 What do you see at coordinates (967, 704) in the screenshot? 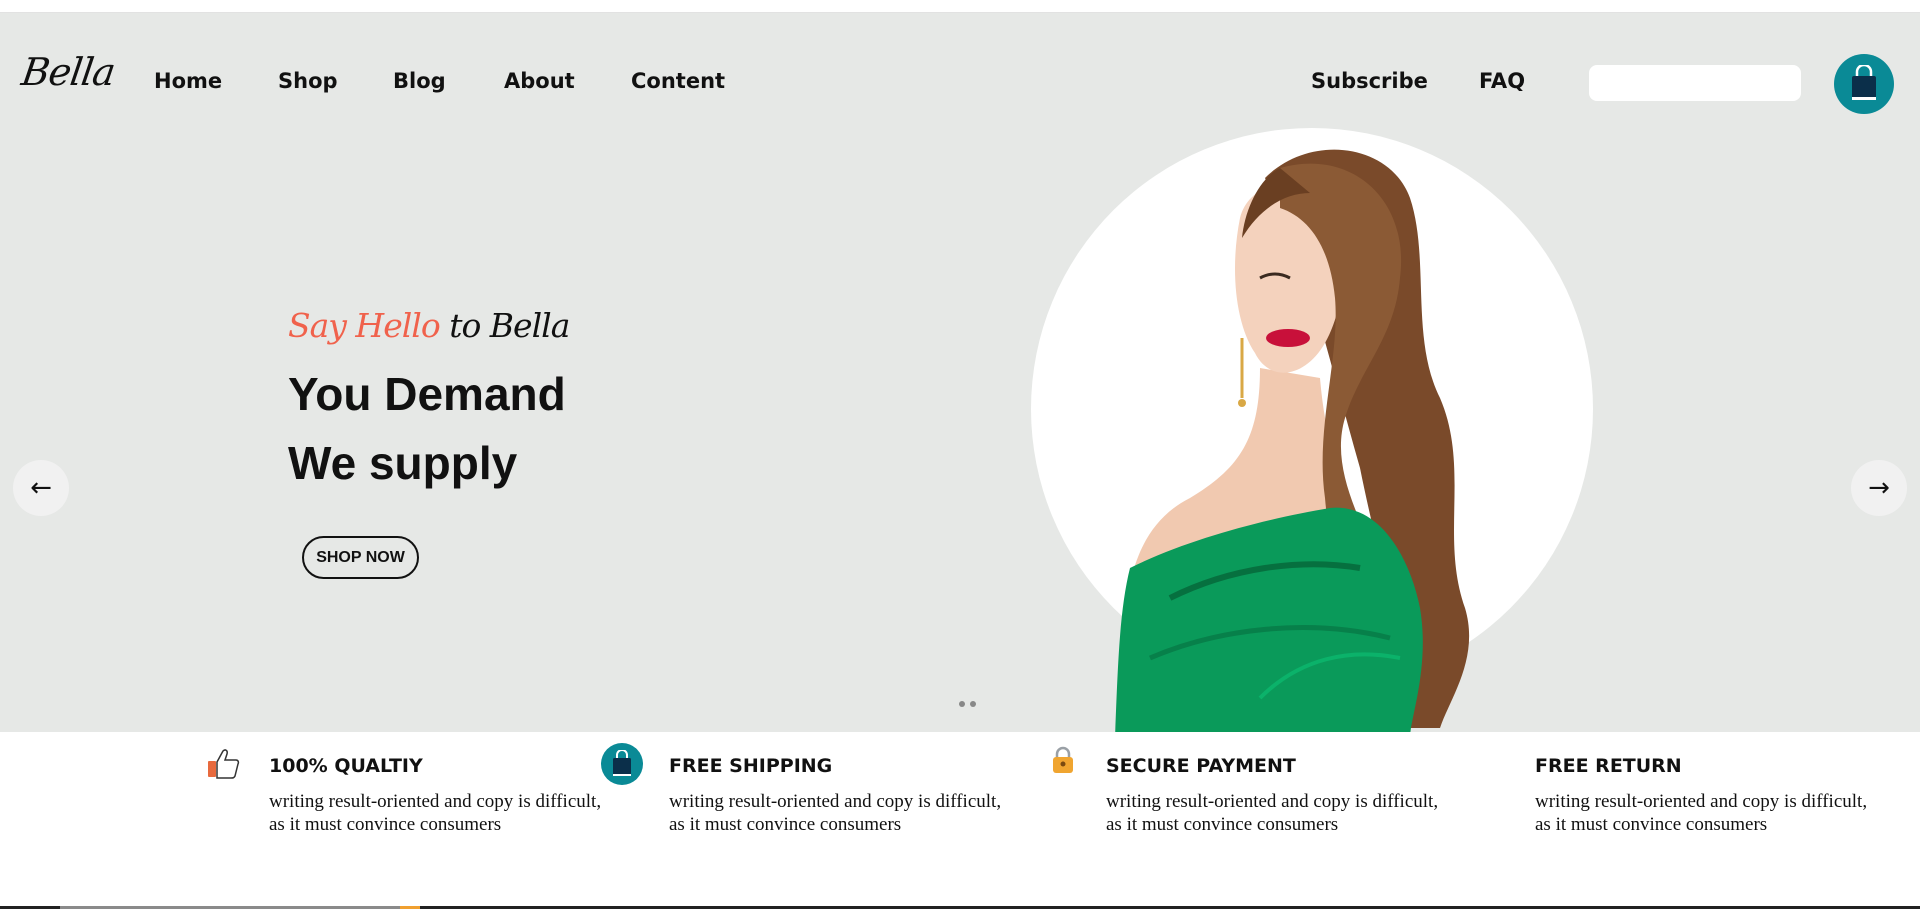
I see `carousel-pagination` at bounding box center [967, 704].